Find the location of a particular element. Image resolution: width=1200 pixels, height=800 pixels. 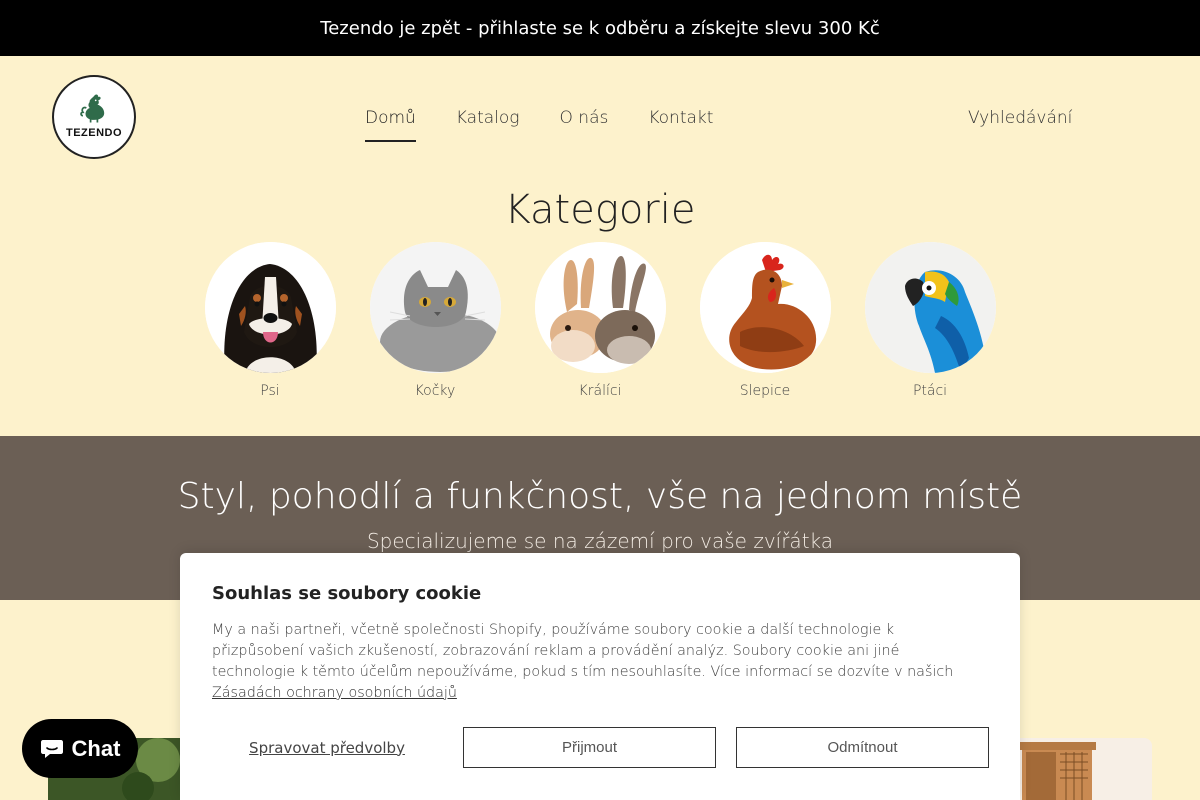

rooster-icon is located at coordinates (92, 108).